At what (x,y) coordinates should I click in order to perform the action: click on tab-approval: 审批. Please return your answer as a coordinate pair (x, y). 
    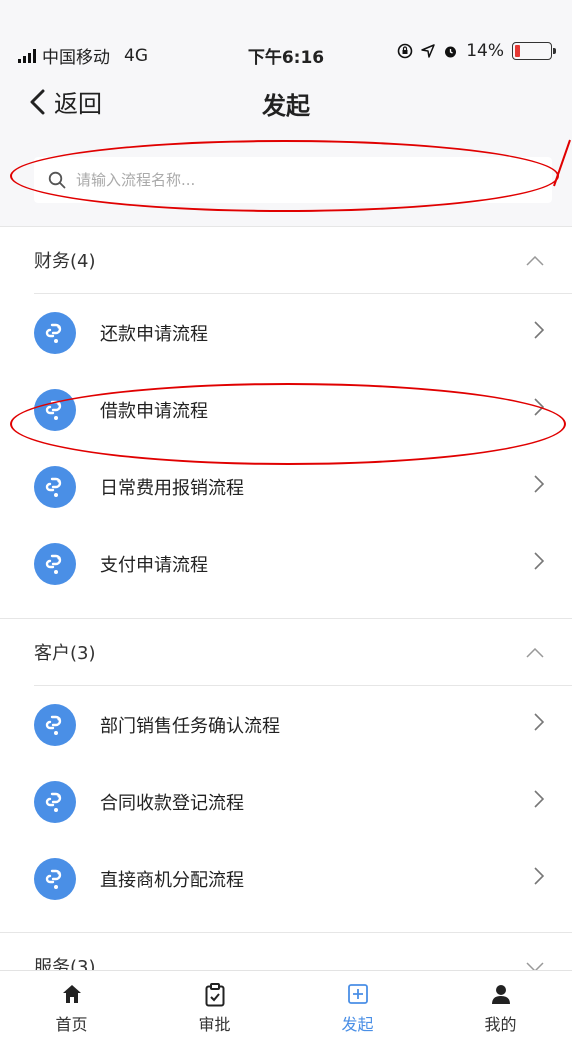
    Looking at the image, I should click on (214, 1008).